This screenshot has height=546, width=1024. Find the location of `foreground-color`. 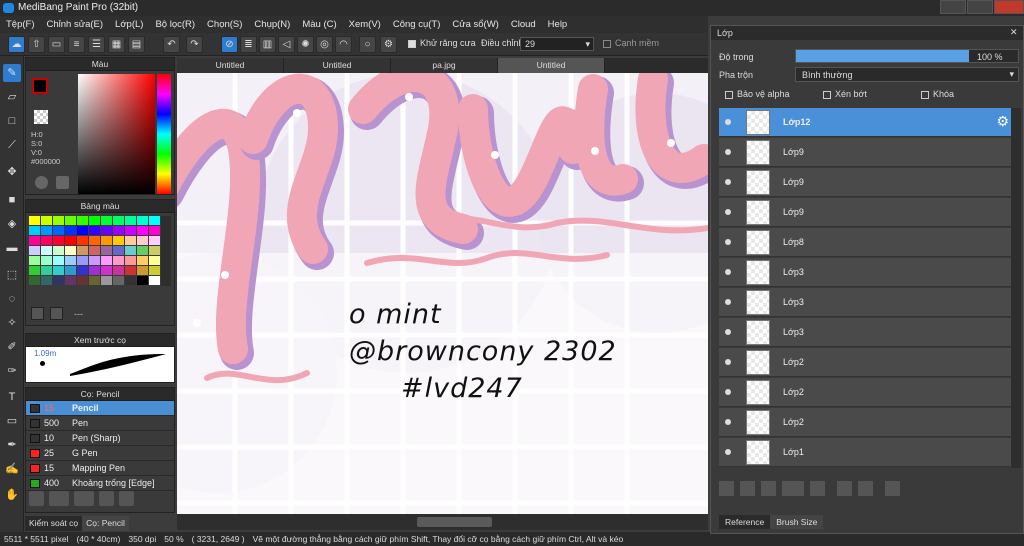

foreground-color is located at coordinates (40, 86).